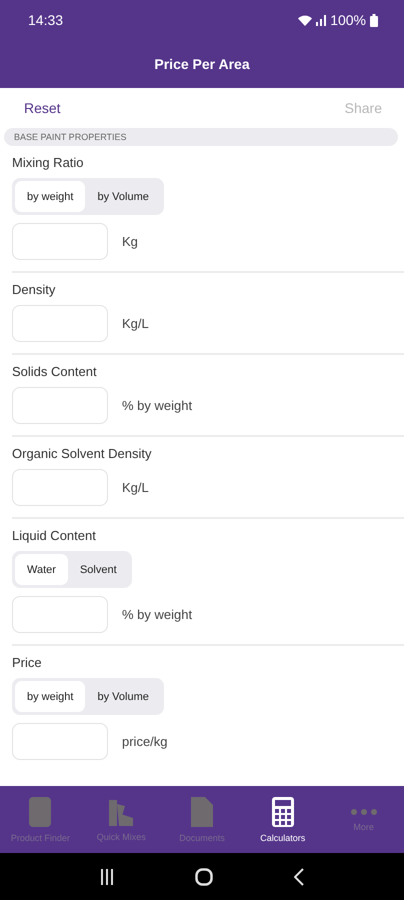 The image size is (404, 900). What do you see at coordinates (121, 812) in the screenshot?
I see `color-fan-icon` at bounding box center [121, 812].